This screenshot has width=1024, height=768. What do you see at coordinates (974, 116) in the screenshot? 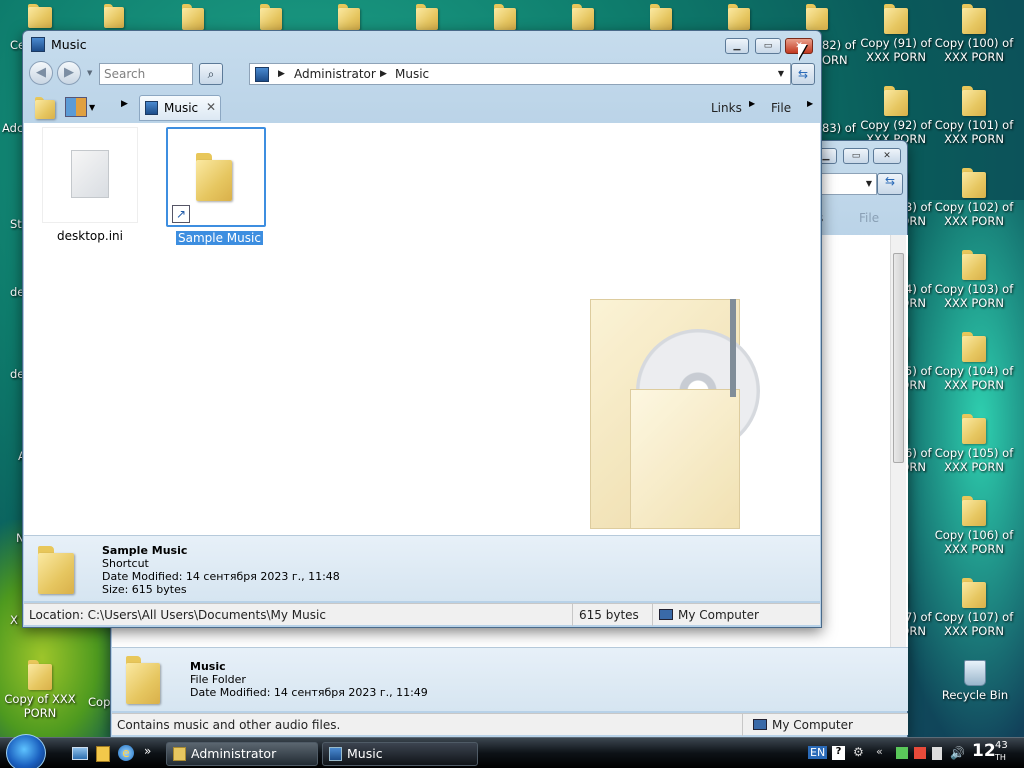
I see `desktop-icon: Copy (101) of XXX PORN` at bounding box center [974, 116].